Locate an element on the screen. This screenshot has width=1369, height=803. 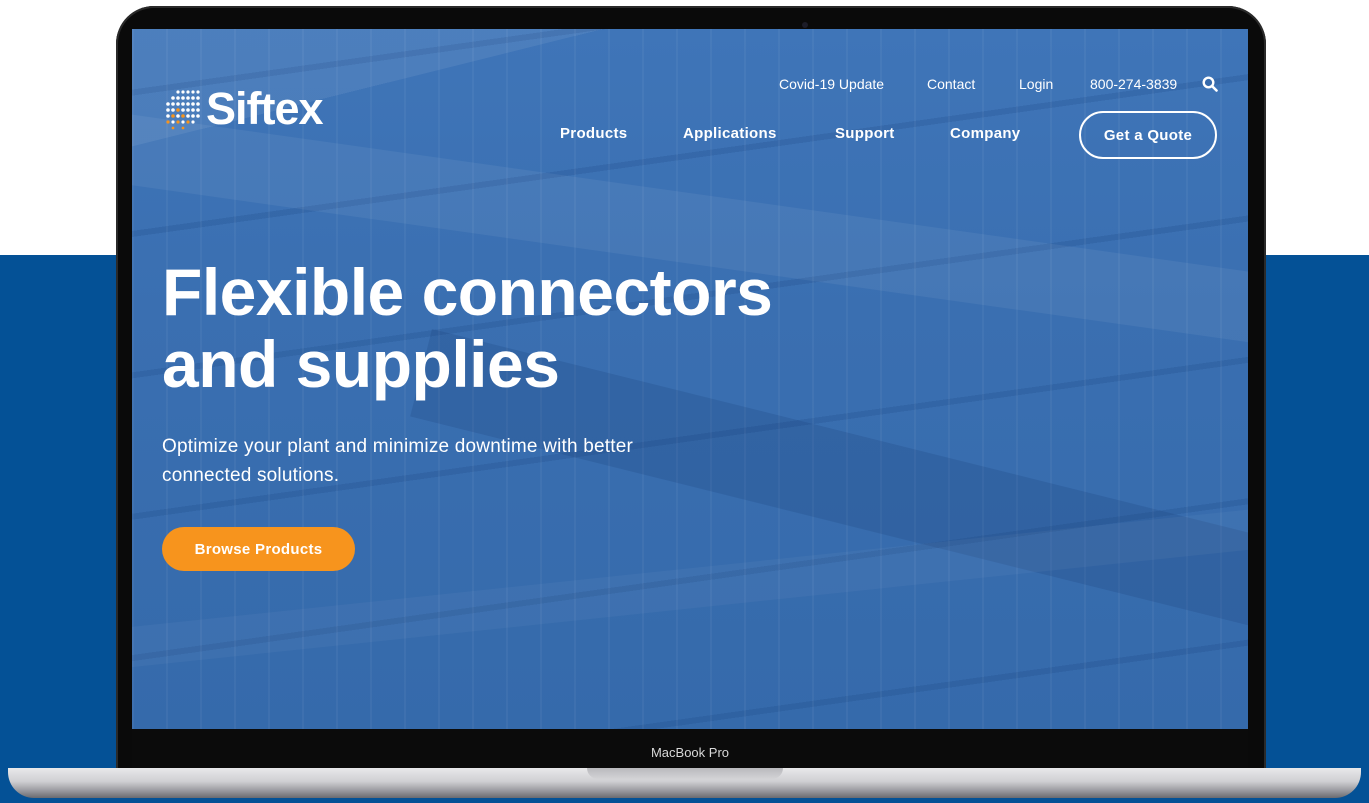
device-label: MacBook Pro is located at coordinates (690, 752).